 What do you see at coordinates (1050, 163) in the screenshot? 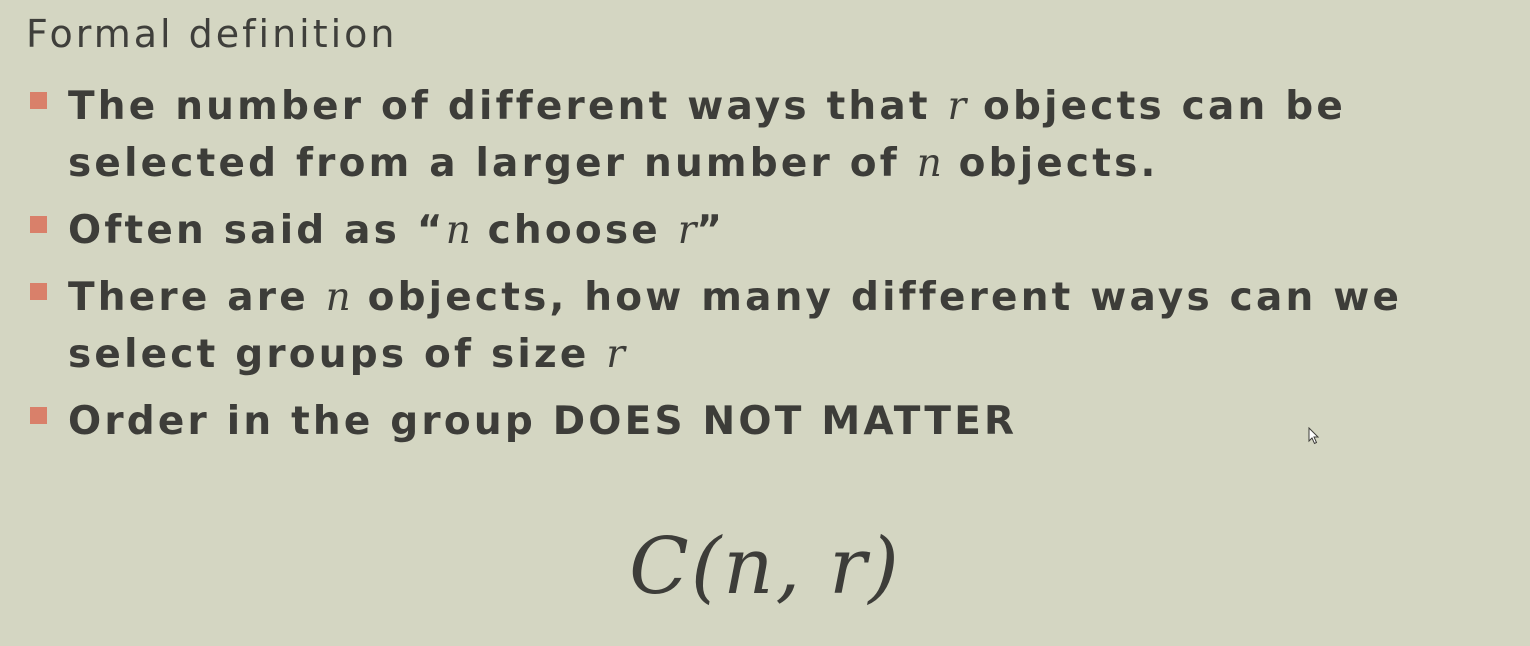
I see `bullet-text: objects.` at bounding box center [1050, 163].